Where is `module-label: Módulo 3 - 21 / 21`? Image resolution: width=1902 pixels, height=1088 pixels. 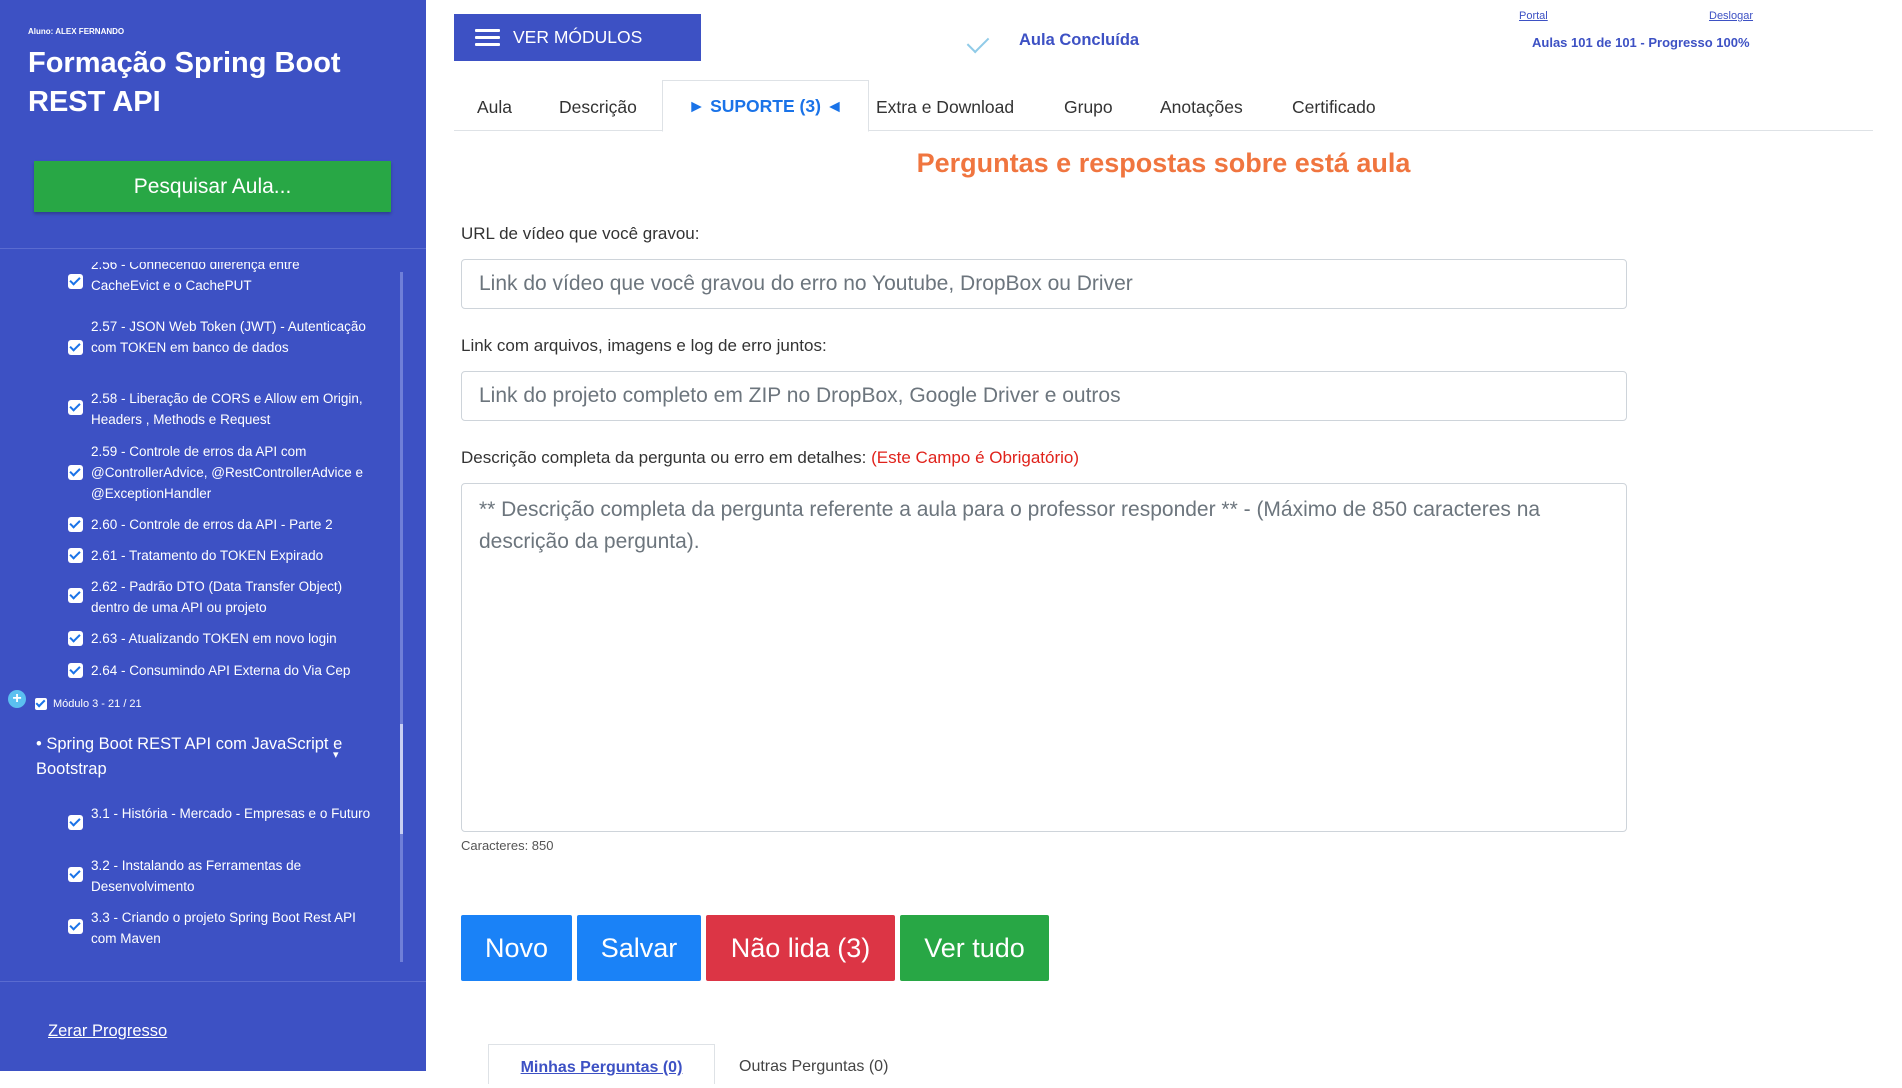
module-label: Módulo 3 - 21 / 21 is located at coordinates (97, 704).